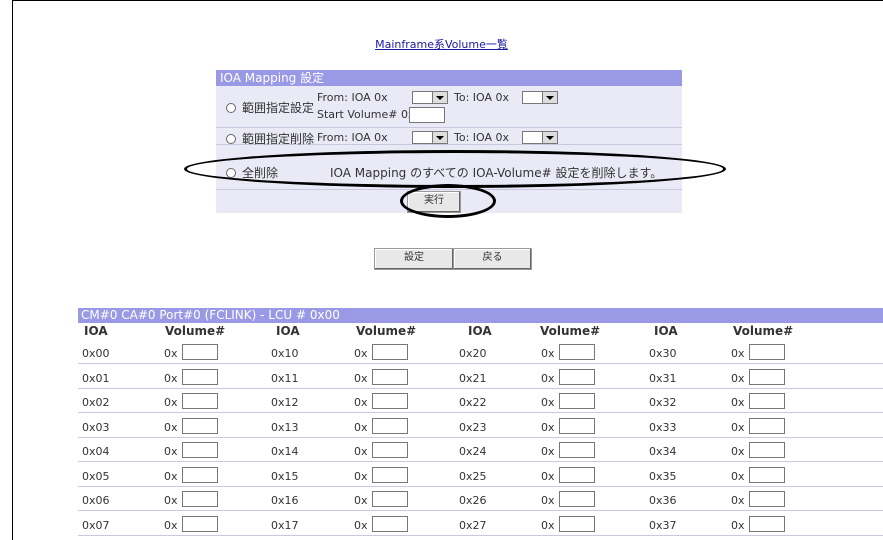 This screenshot has width=883, height=540. What do you see at coordinates (285, 402) in the screenshot?
I see `ioa-cell: 0x12` at bounding box center [285, 402].